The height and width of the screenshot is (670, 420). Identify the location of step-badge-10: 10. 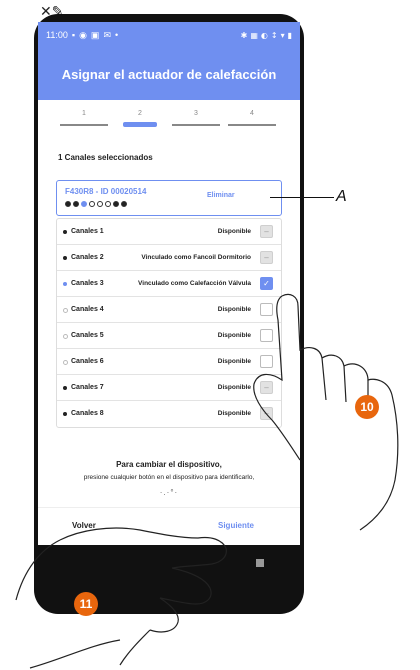
(367, 407).